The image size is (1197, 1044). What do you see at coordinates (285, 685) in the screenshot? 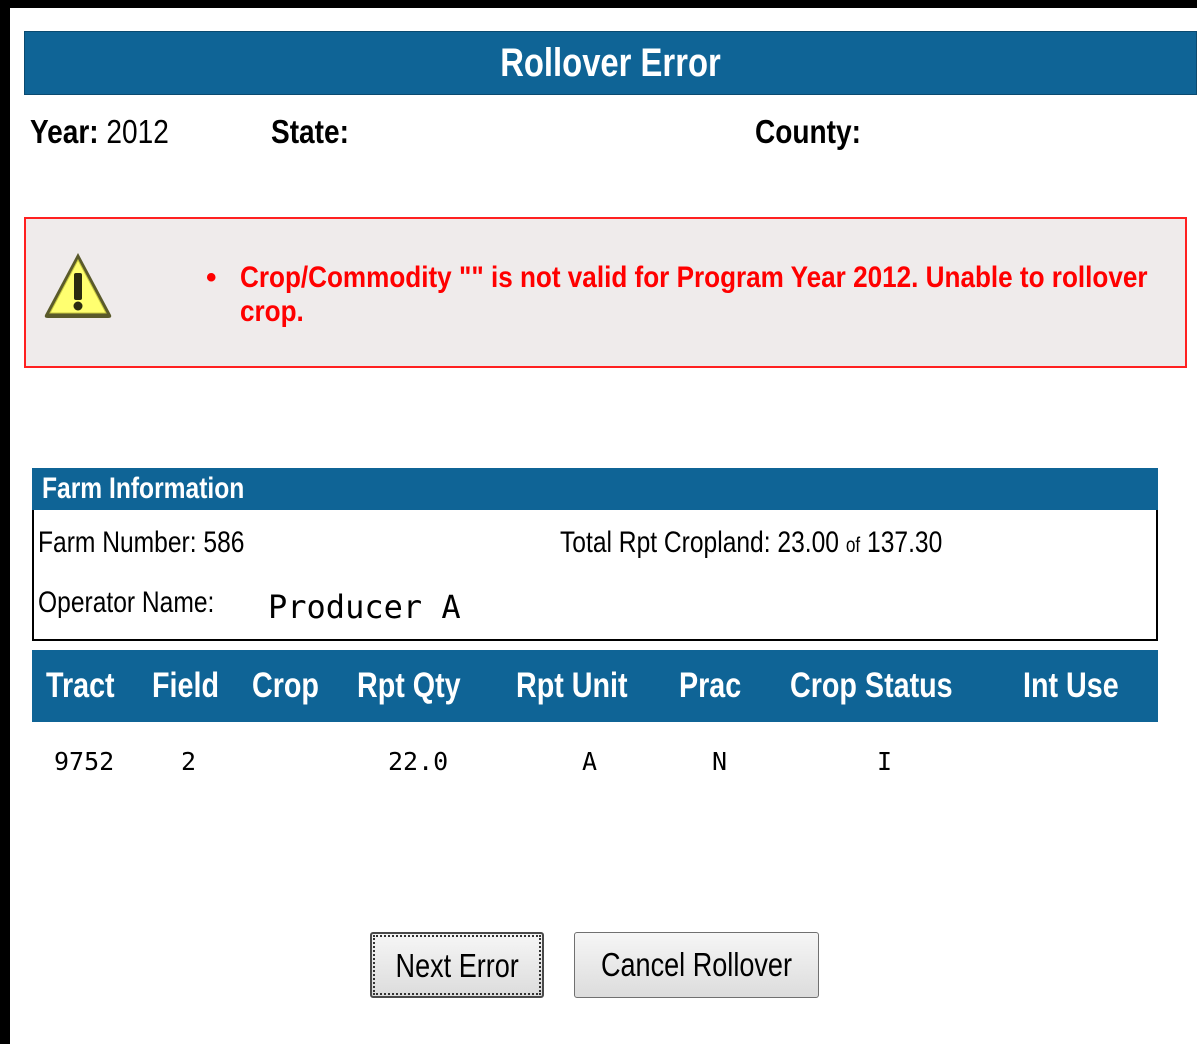
I see `col-crop: Crop` at bounding box center [285, 685].